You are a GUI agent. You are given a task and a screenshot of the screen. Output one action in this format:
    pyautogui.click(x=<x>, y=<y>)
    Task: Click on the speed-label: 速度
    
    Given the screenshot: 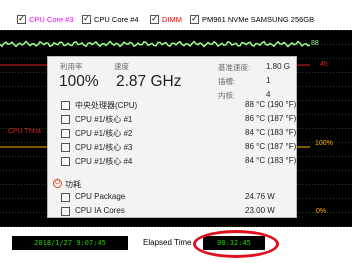 What is the action you would take?
    pyautogui.click(x=121, y=66)
    